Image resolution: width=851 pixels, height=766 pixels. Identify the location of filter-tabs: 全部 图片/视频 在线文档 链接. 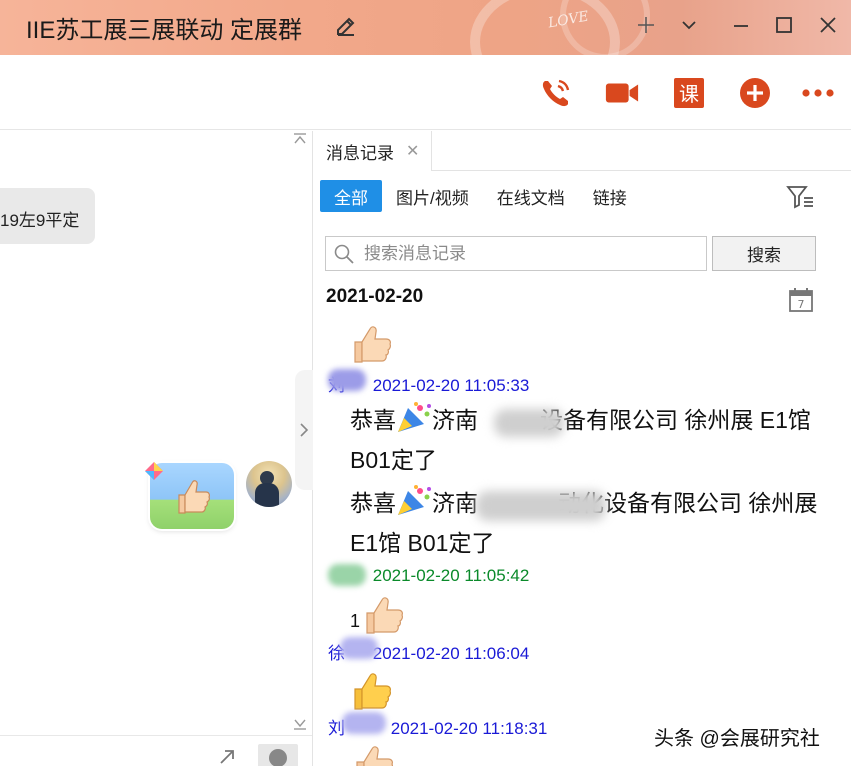
(480, 196).